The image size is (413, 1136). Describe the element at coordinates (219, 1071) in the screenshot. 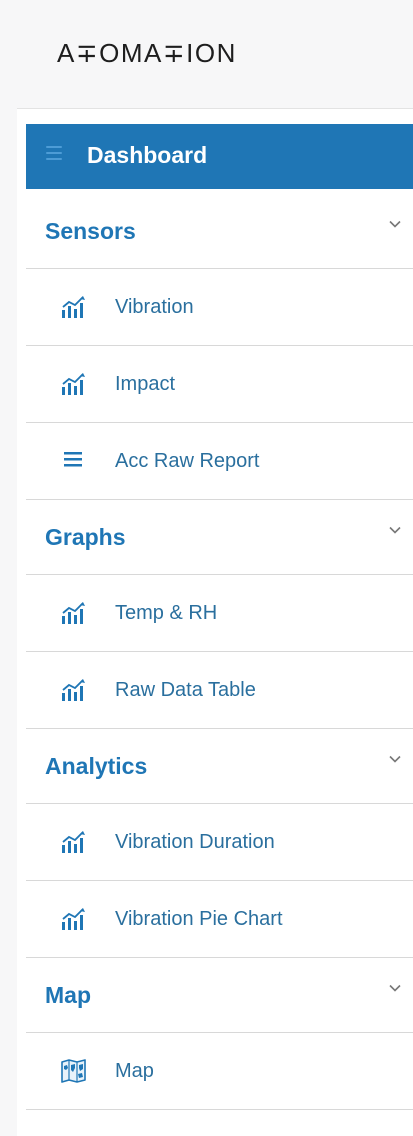

I see `sidebar-item-map: Map` at that location.